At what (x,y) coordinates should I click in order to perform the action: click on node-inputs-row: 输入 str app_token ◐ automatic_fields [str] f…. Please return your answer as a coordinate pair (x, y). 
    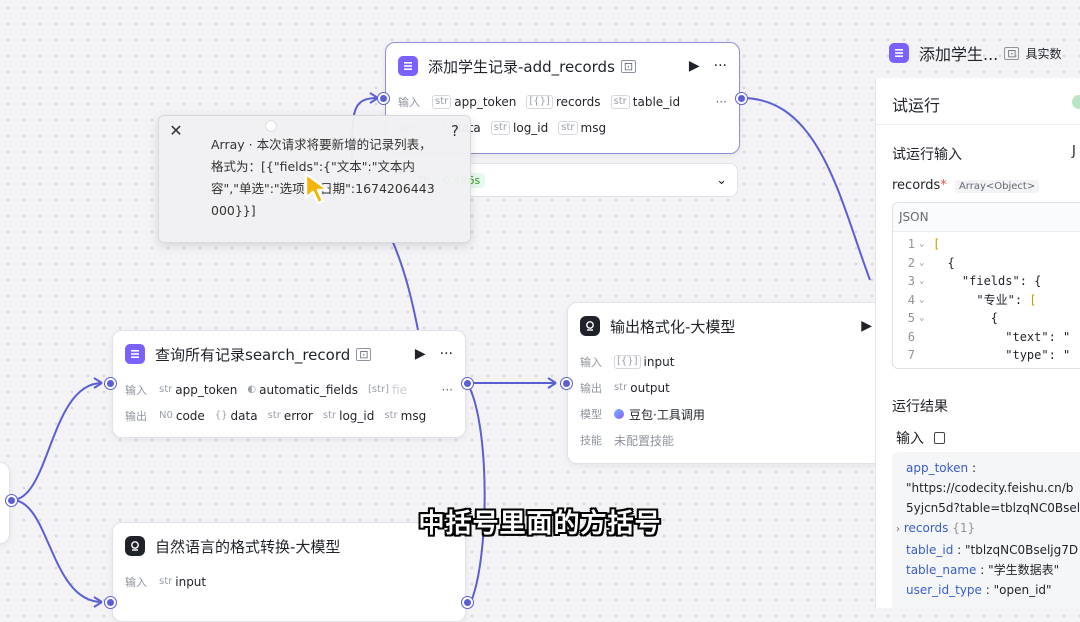
    Looking at the image, I should click on (289, 390).